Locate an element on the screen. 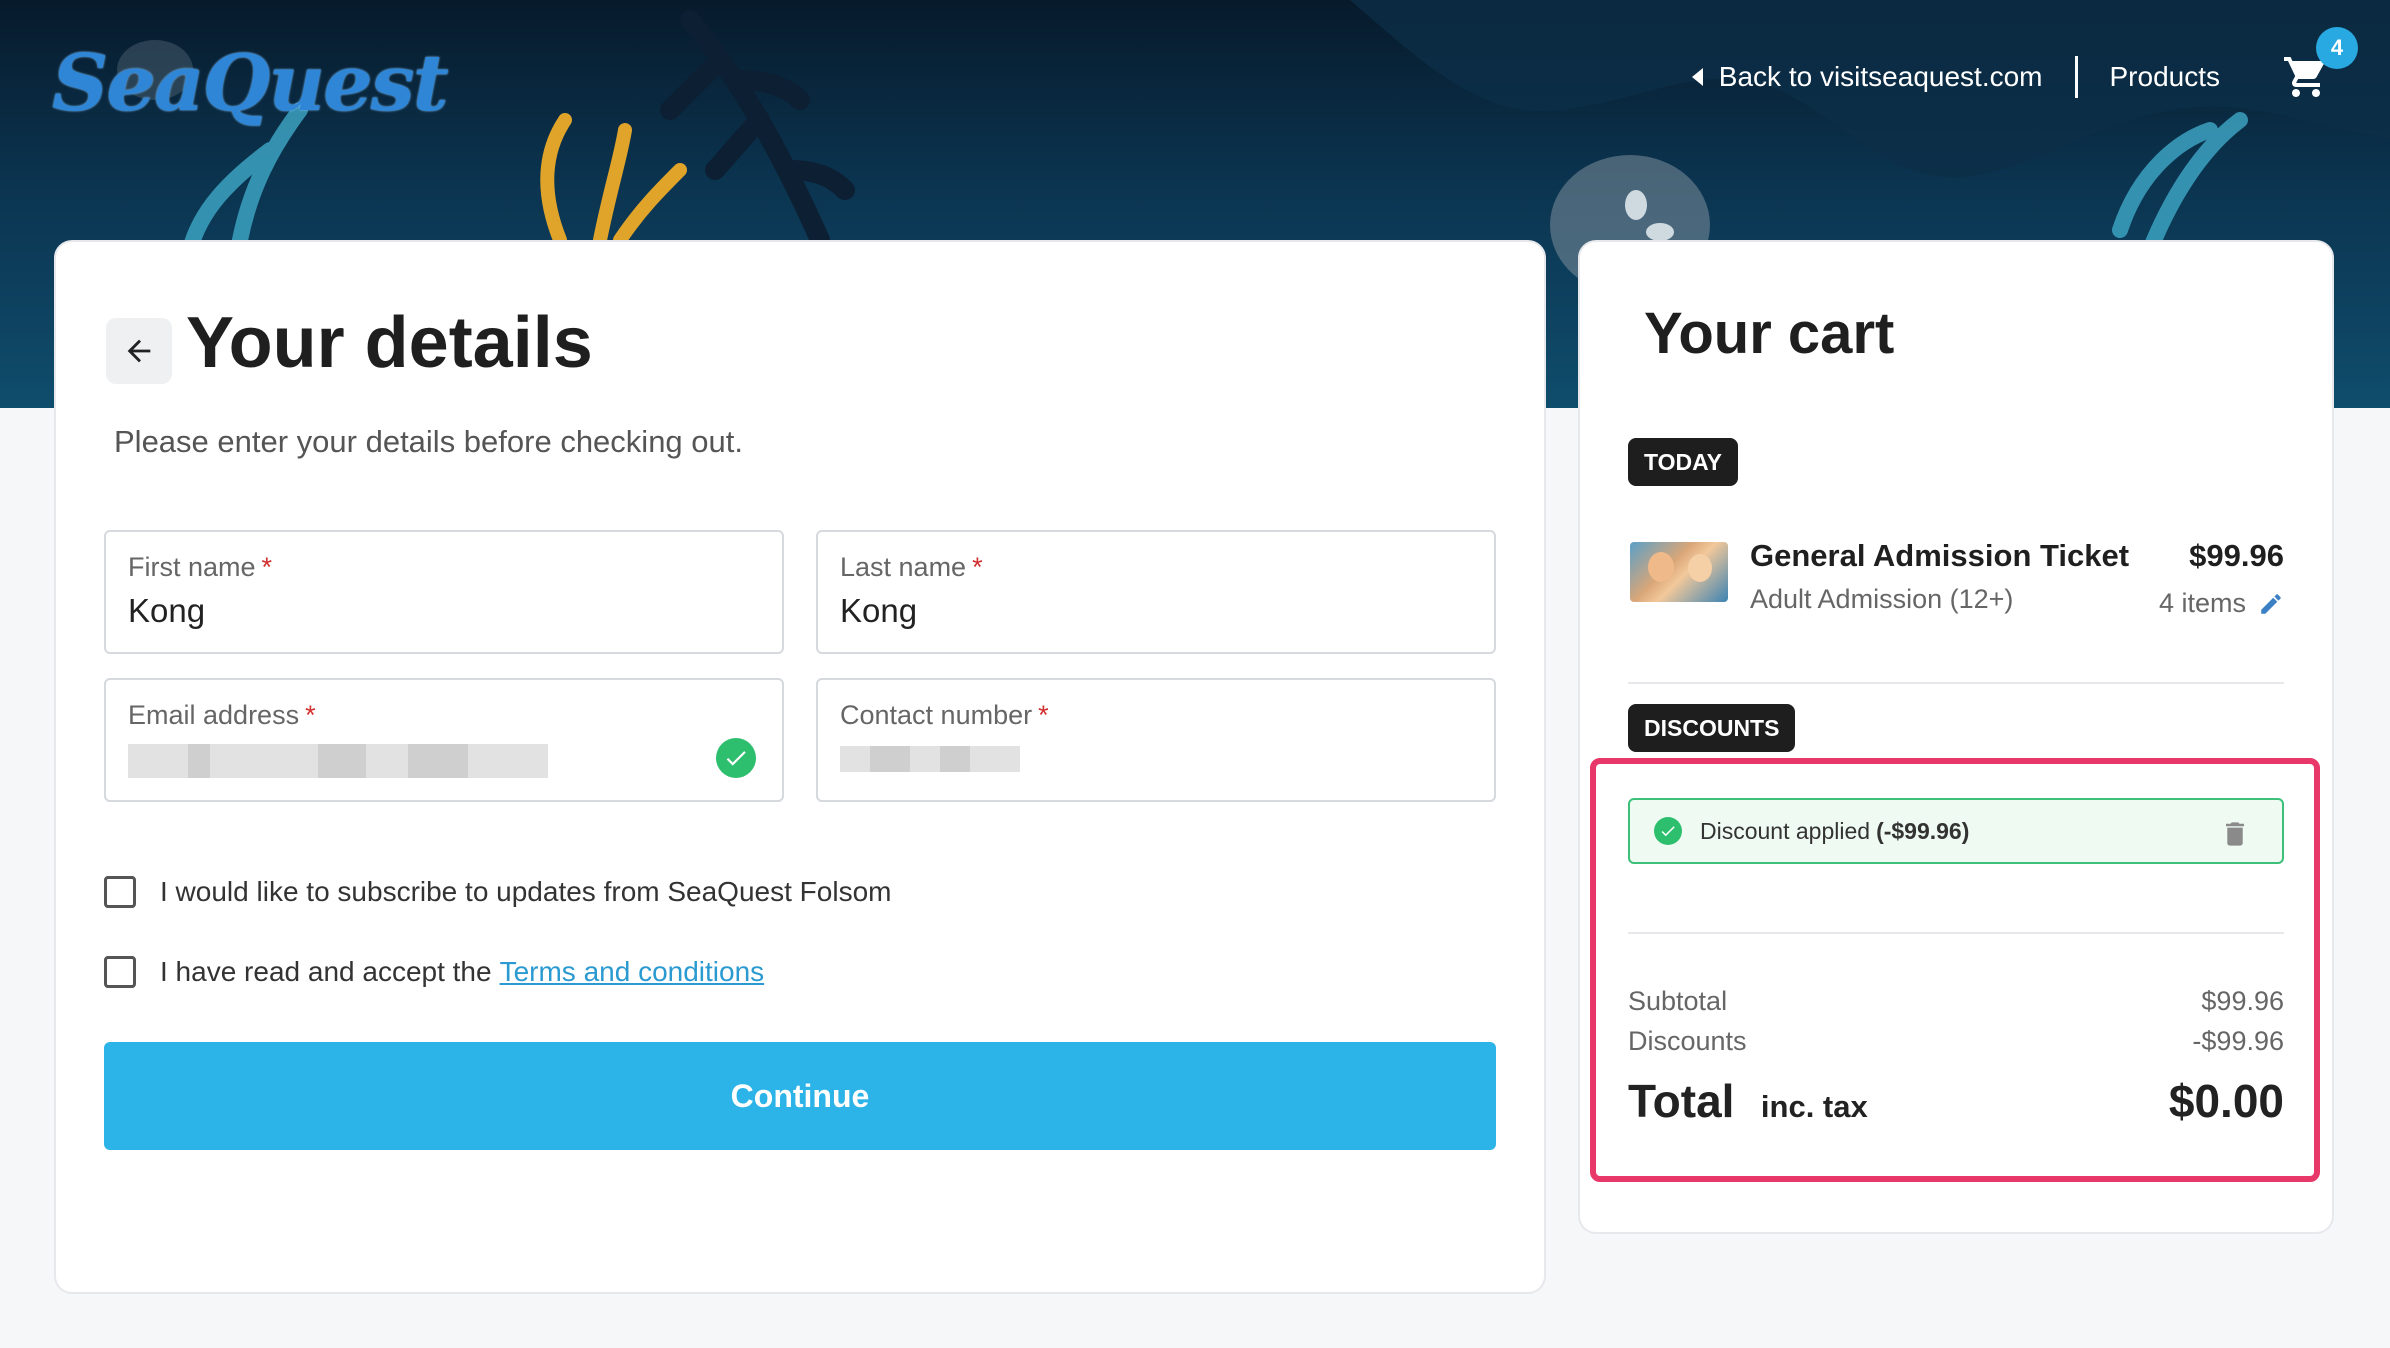 Image resolution: width=2390 pixels, height=1348 pixels. email-label: Email address * is located at coordinates (222, 715).